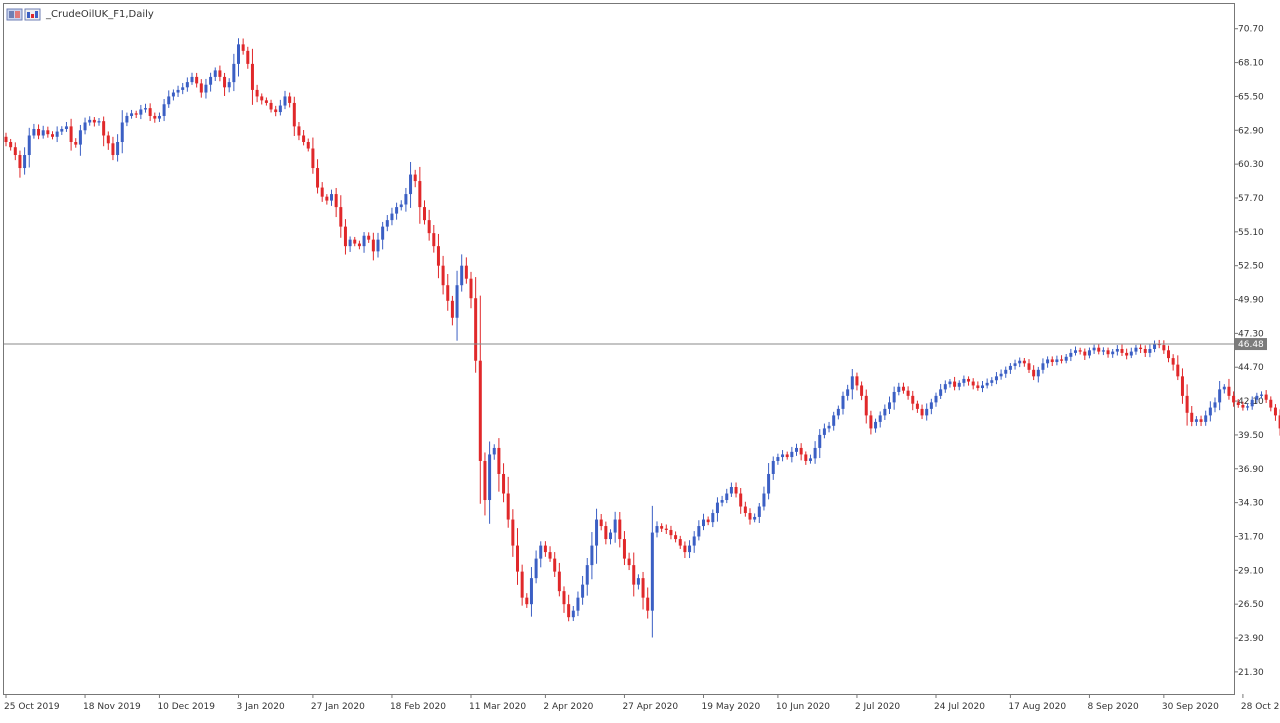  Describe the element at coordinates (112, 707) in the screenshot. I see `x-tick-label: 18 Nov 2019` at that location.